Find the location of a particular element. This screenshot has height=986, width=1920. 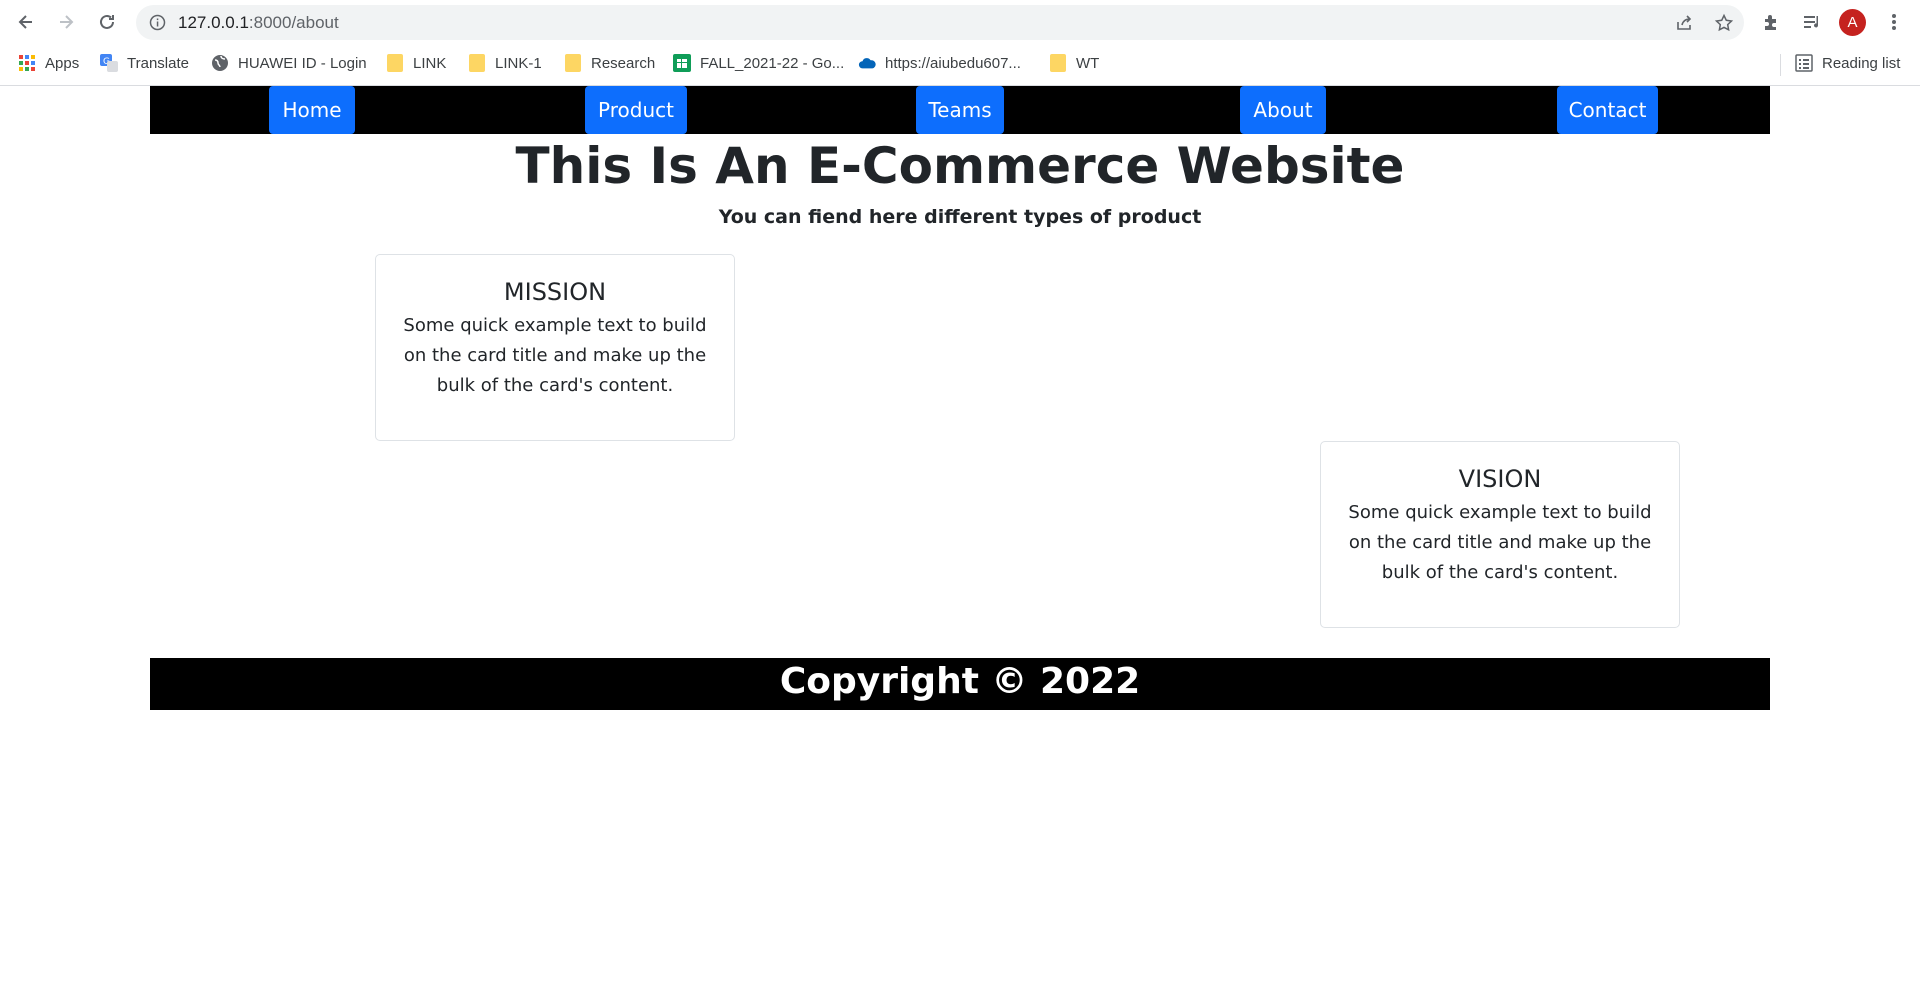

bookmark-translate: G Translate is located at coordinates (144, 63).